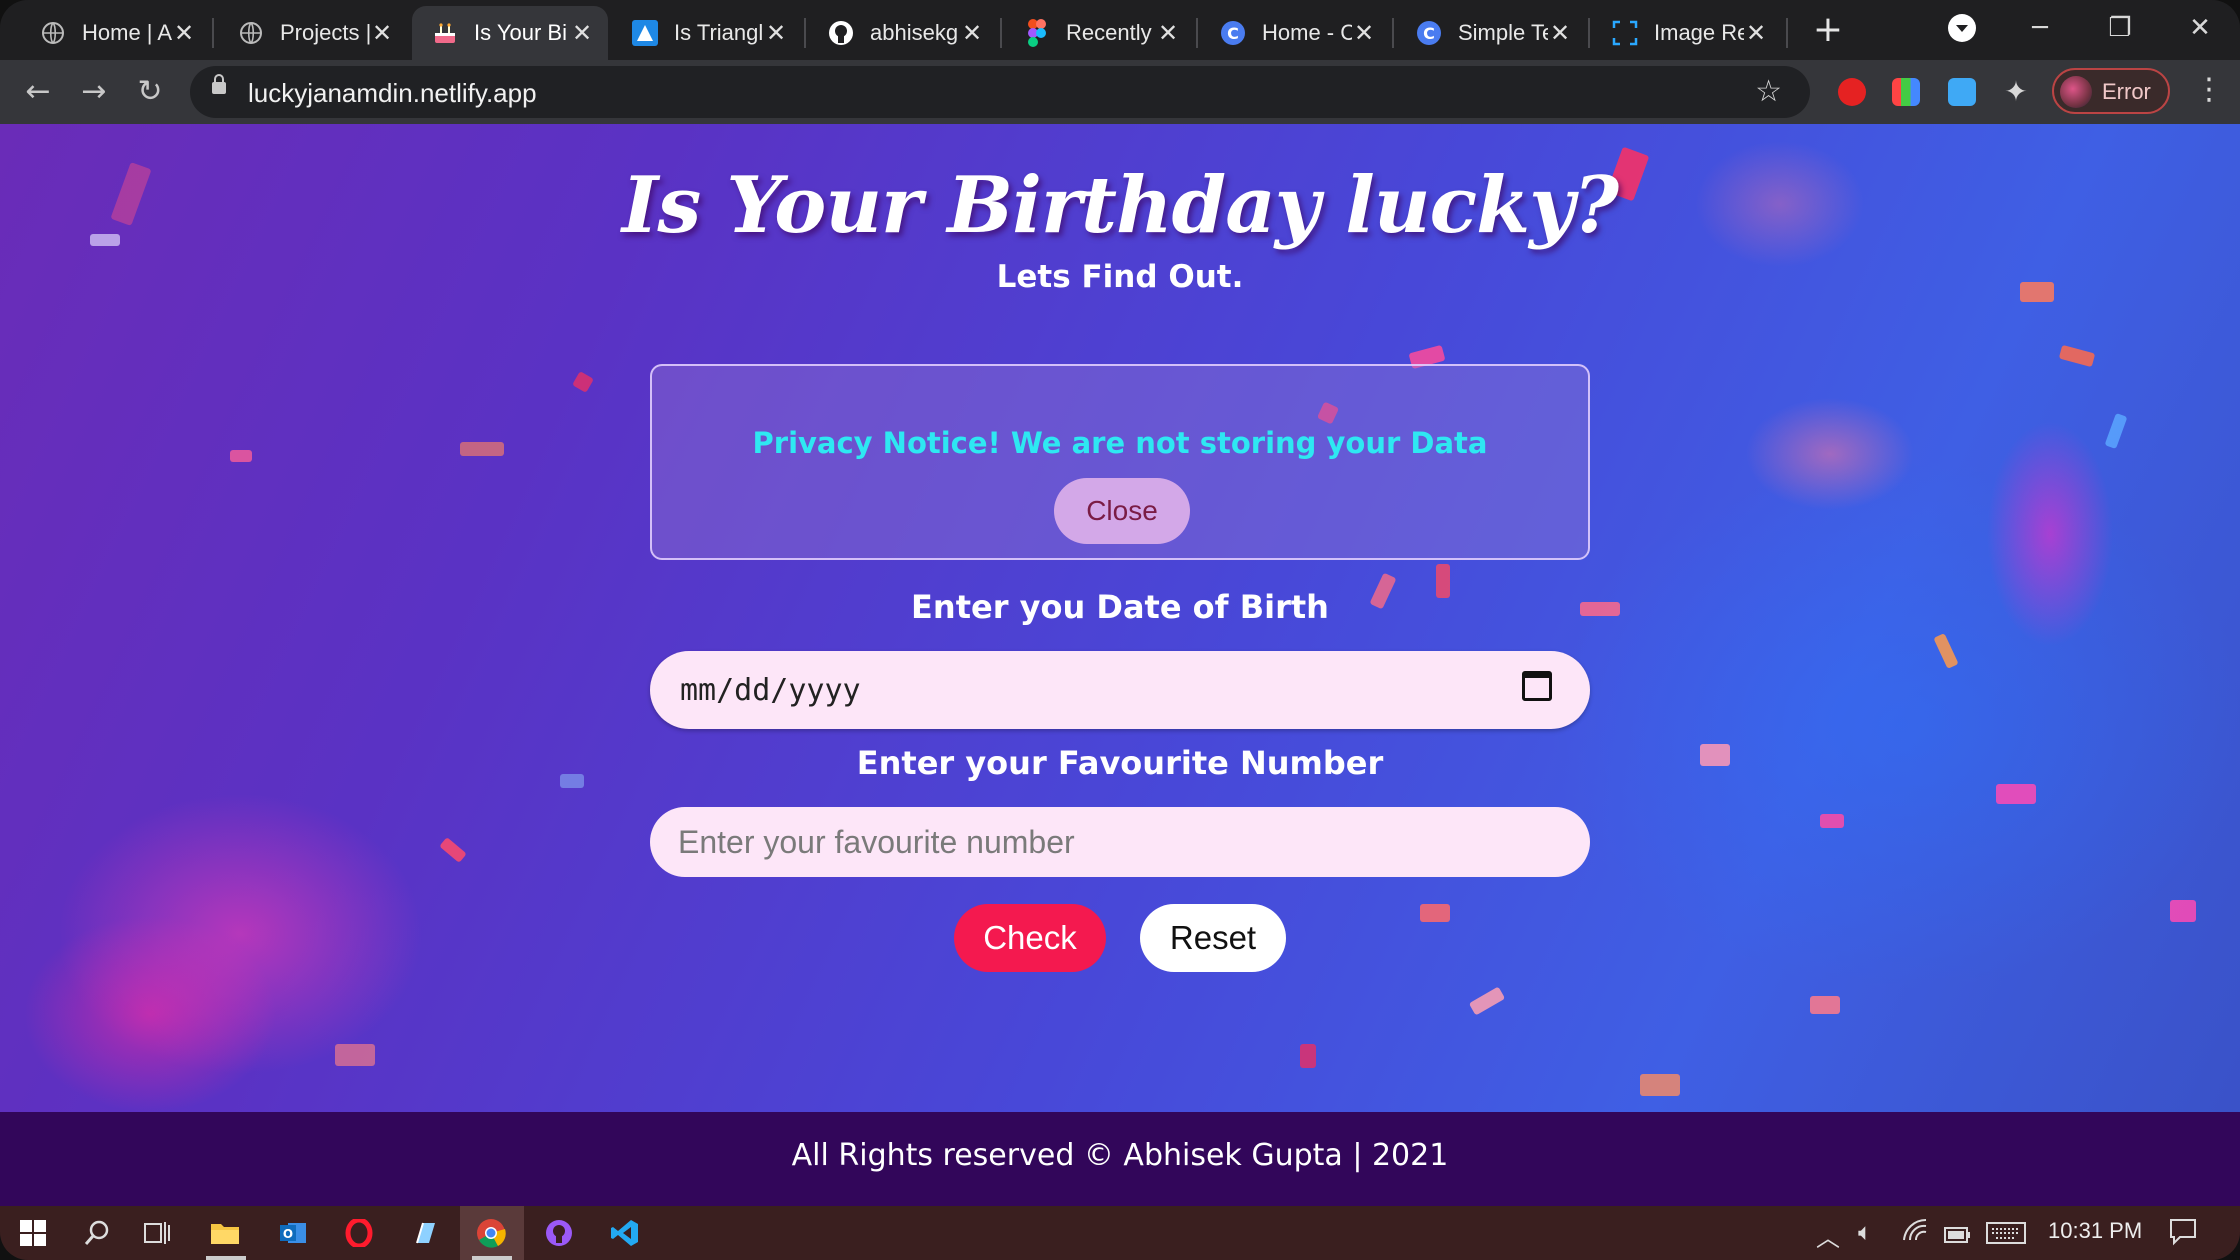  I want to click on tab-image-re: Image Re ✕, so click(1687, 33).